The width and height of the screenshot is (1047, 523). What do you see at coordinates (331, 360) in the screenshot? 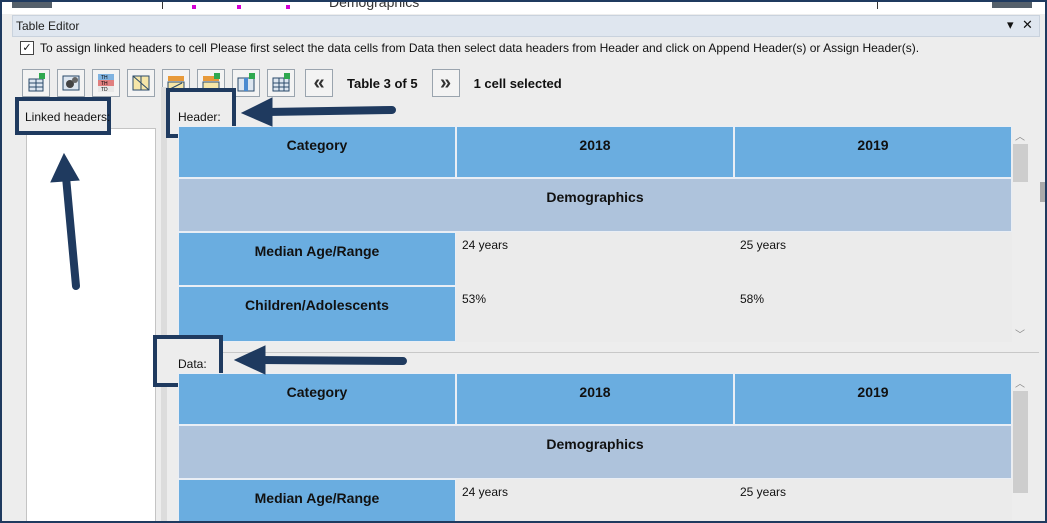
I see `arrow-to-data-label` at bounding box center [331, 360].